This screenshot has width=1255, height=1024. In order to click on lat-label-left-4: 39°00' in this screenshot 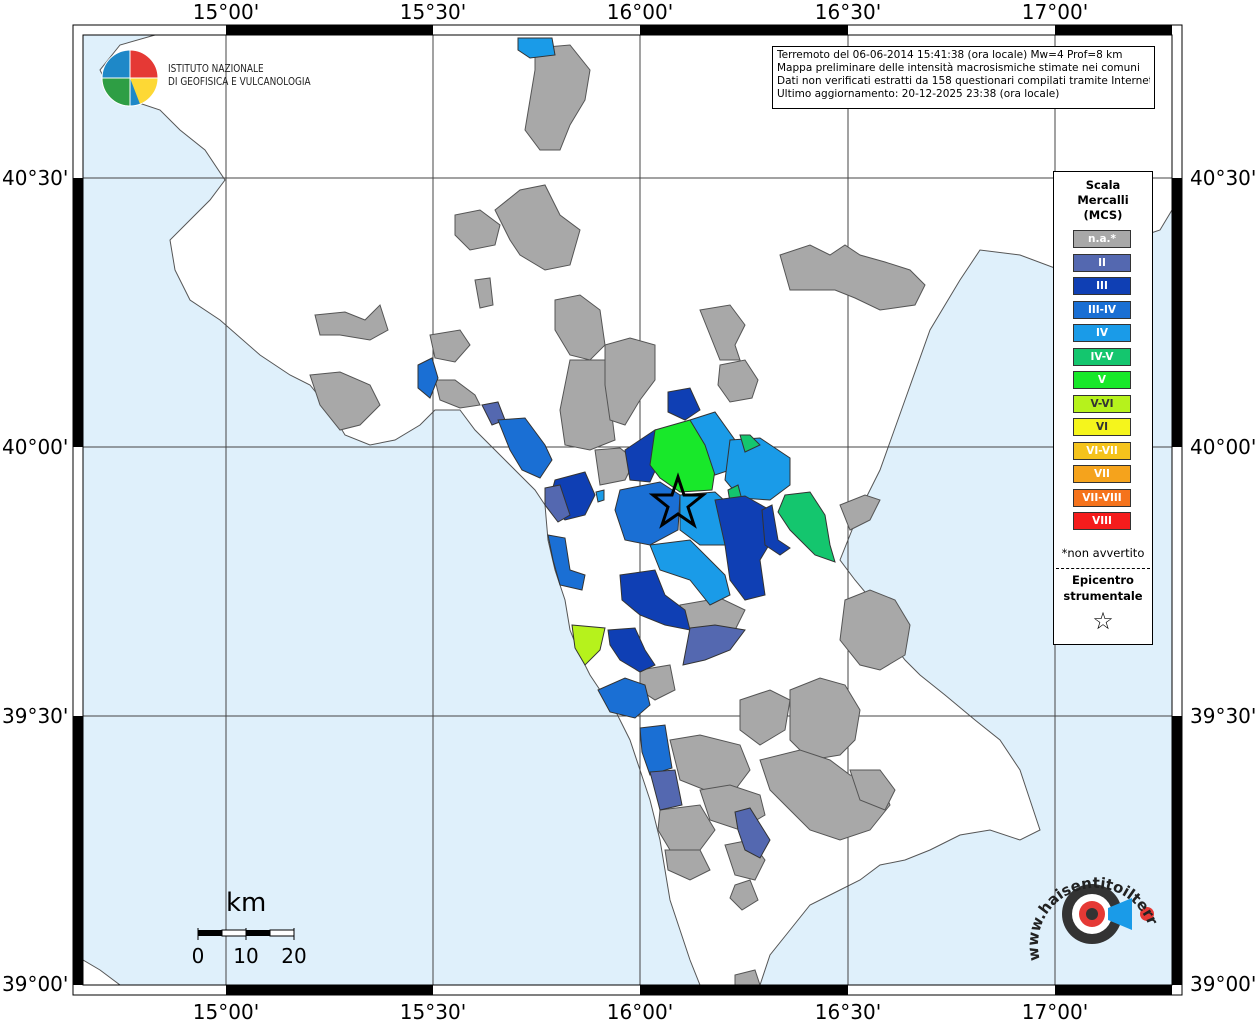, I will do `click(35, 984)`.